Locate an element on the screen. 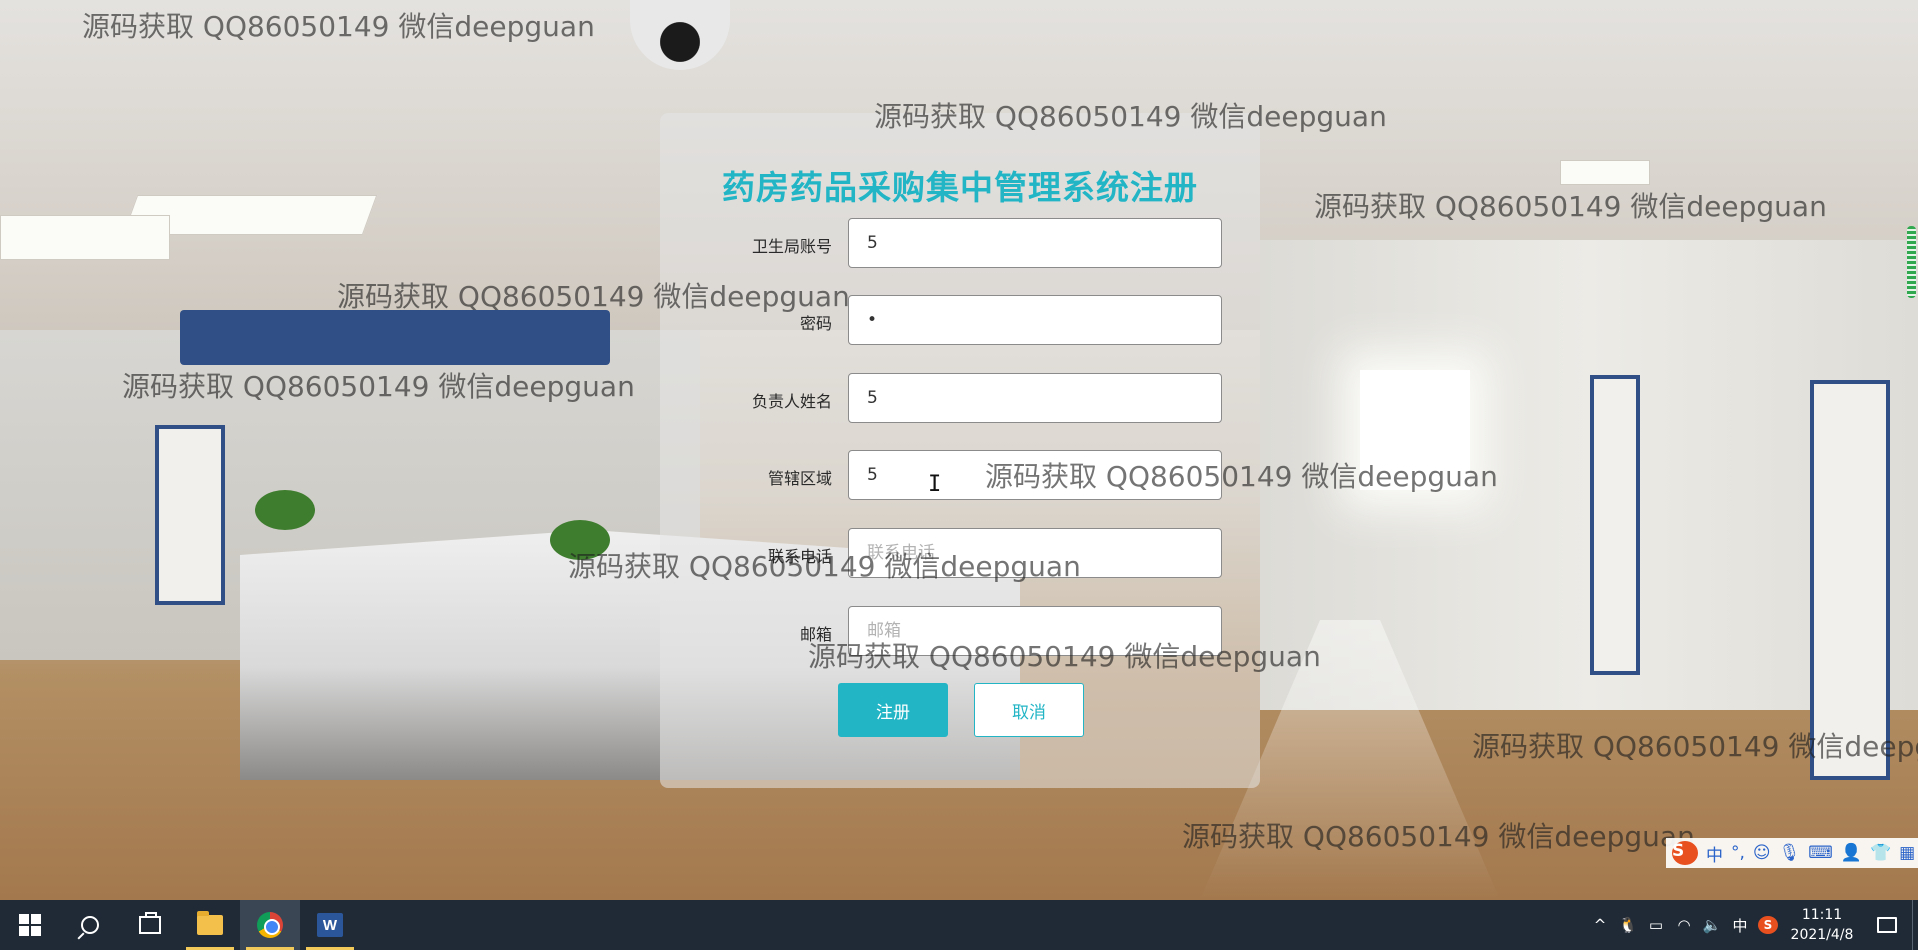  field-label: 管辖区域 is located at coordinates (799, 478).